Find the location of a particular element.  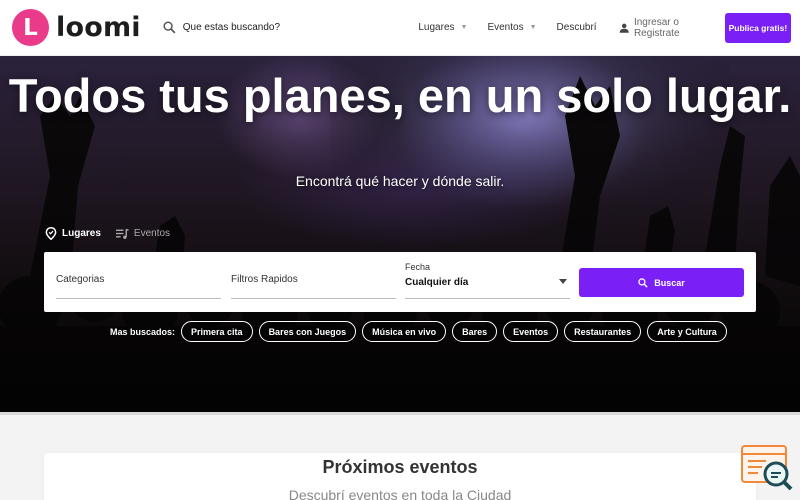

hero-subtitle: Encontrá qué hacer y dónde salir. is located at coordinates (400, 181).